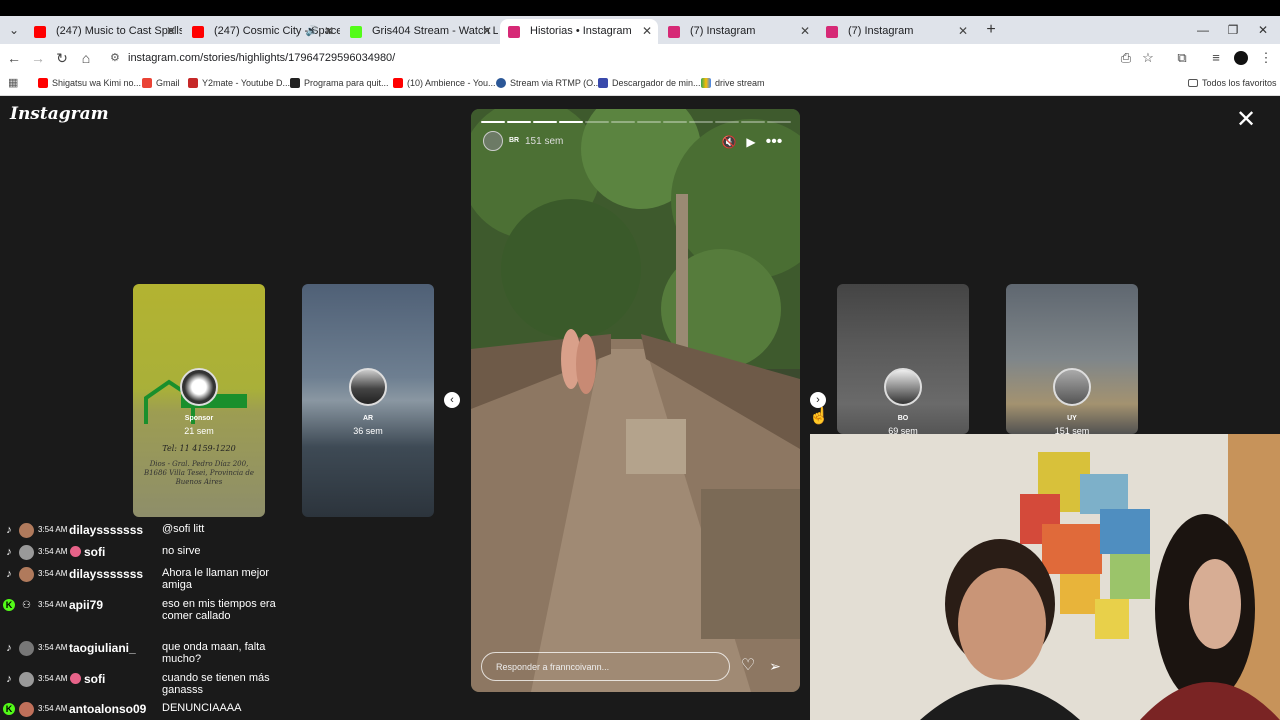 The image size is (1280, 720). I want to click on close-stories-icon: ✕, so click(1246, 120).